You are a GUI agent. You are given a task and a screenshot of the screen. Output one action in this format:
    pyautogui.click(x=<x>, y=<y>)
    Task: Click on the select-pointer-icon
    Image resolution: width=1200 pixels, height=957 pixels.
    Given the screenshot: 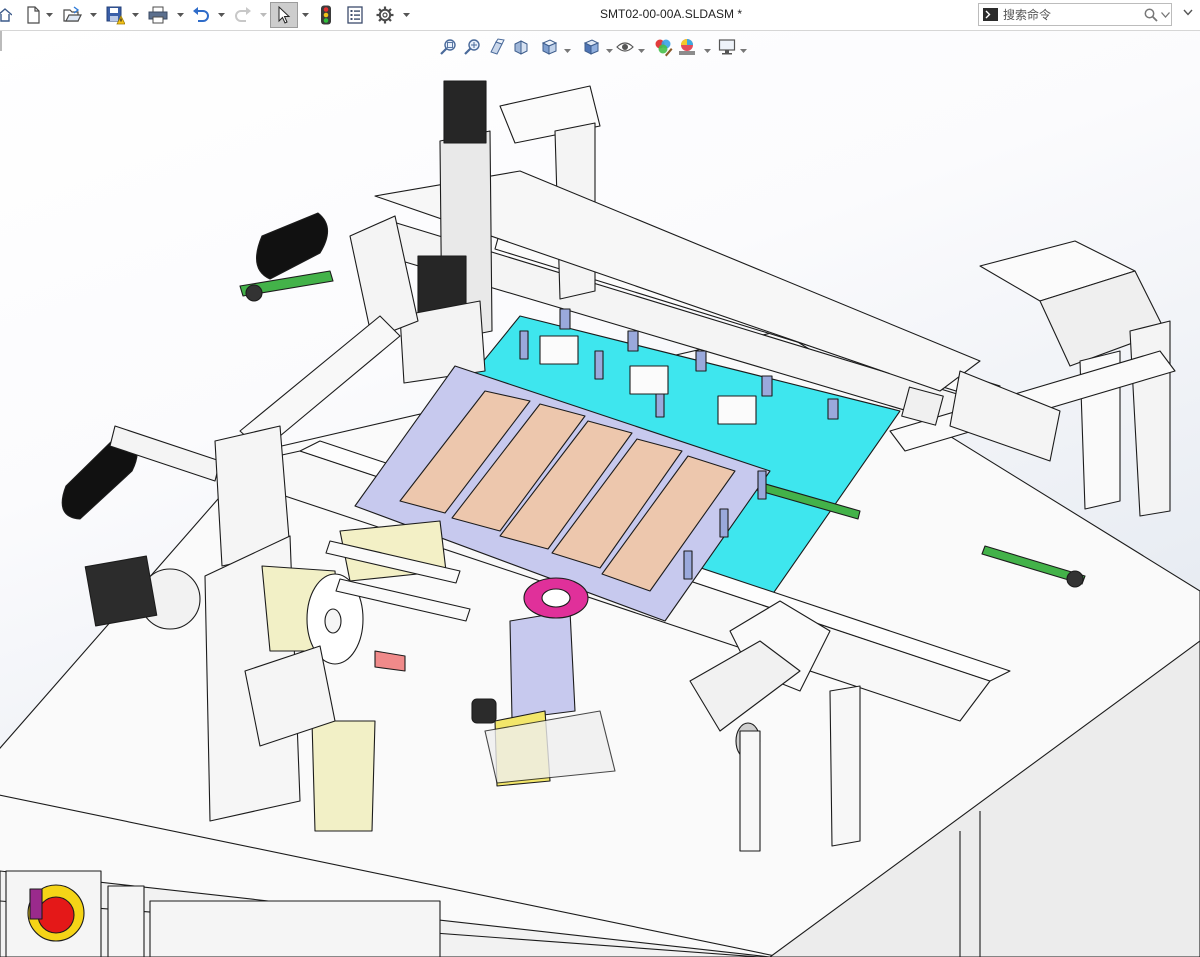 What is the action you would take?
    pyautogui.click(x=284, y=15)
    